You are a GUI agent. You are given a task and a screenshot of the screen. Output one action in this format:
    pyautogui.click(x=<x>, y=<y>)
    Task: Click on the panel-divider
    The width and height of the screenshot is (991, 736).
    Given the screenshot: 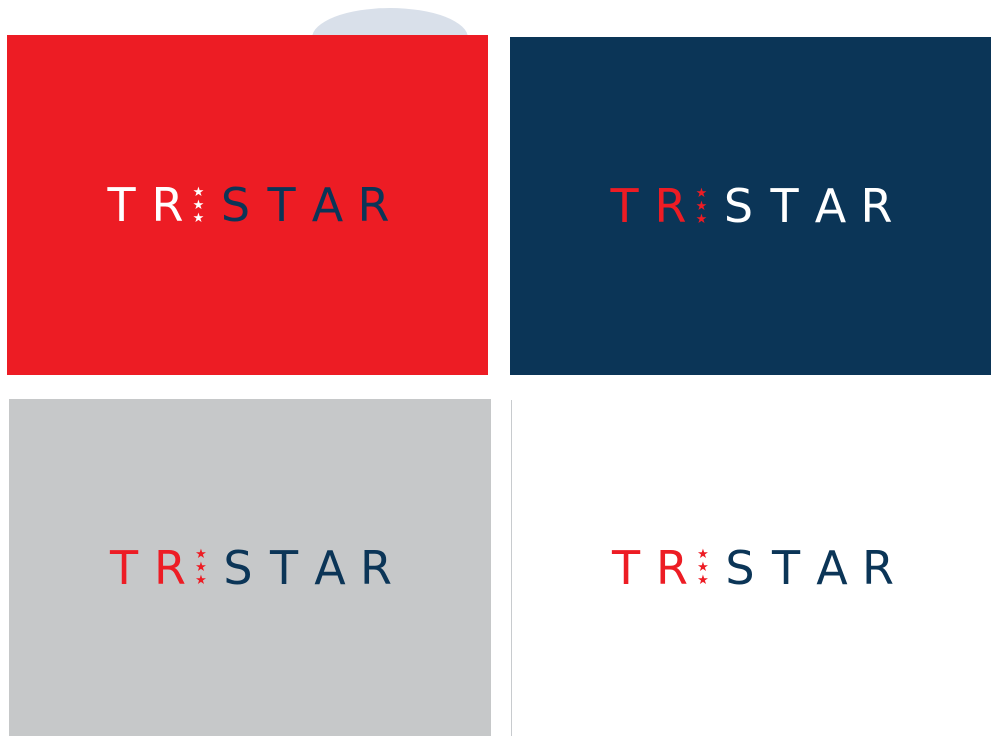 What is the action you would take?
    pyautogui.click(x=511, y=568)
    